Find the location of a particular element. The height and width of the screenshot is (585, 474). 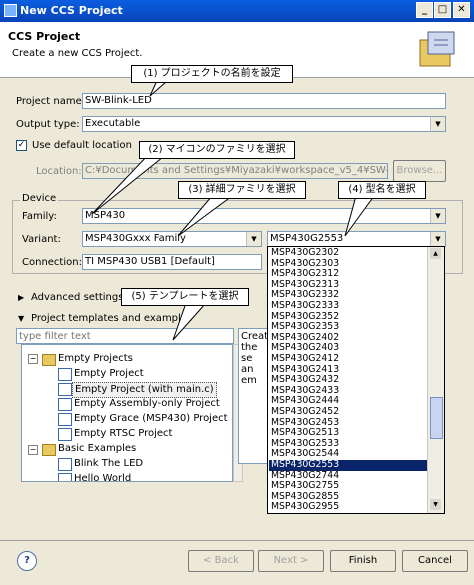

advanced-settings-toggle: Advanced settings is located at coordinates (77, 297).